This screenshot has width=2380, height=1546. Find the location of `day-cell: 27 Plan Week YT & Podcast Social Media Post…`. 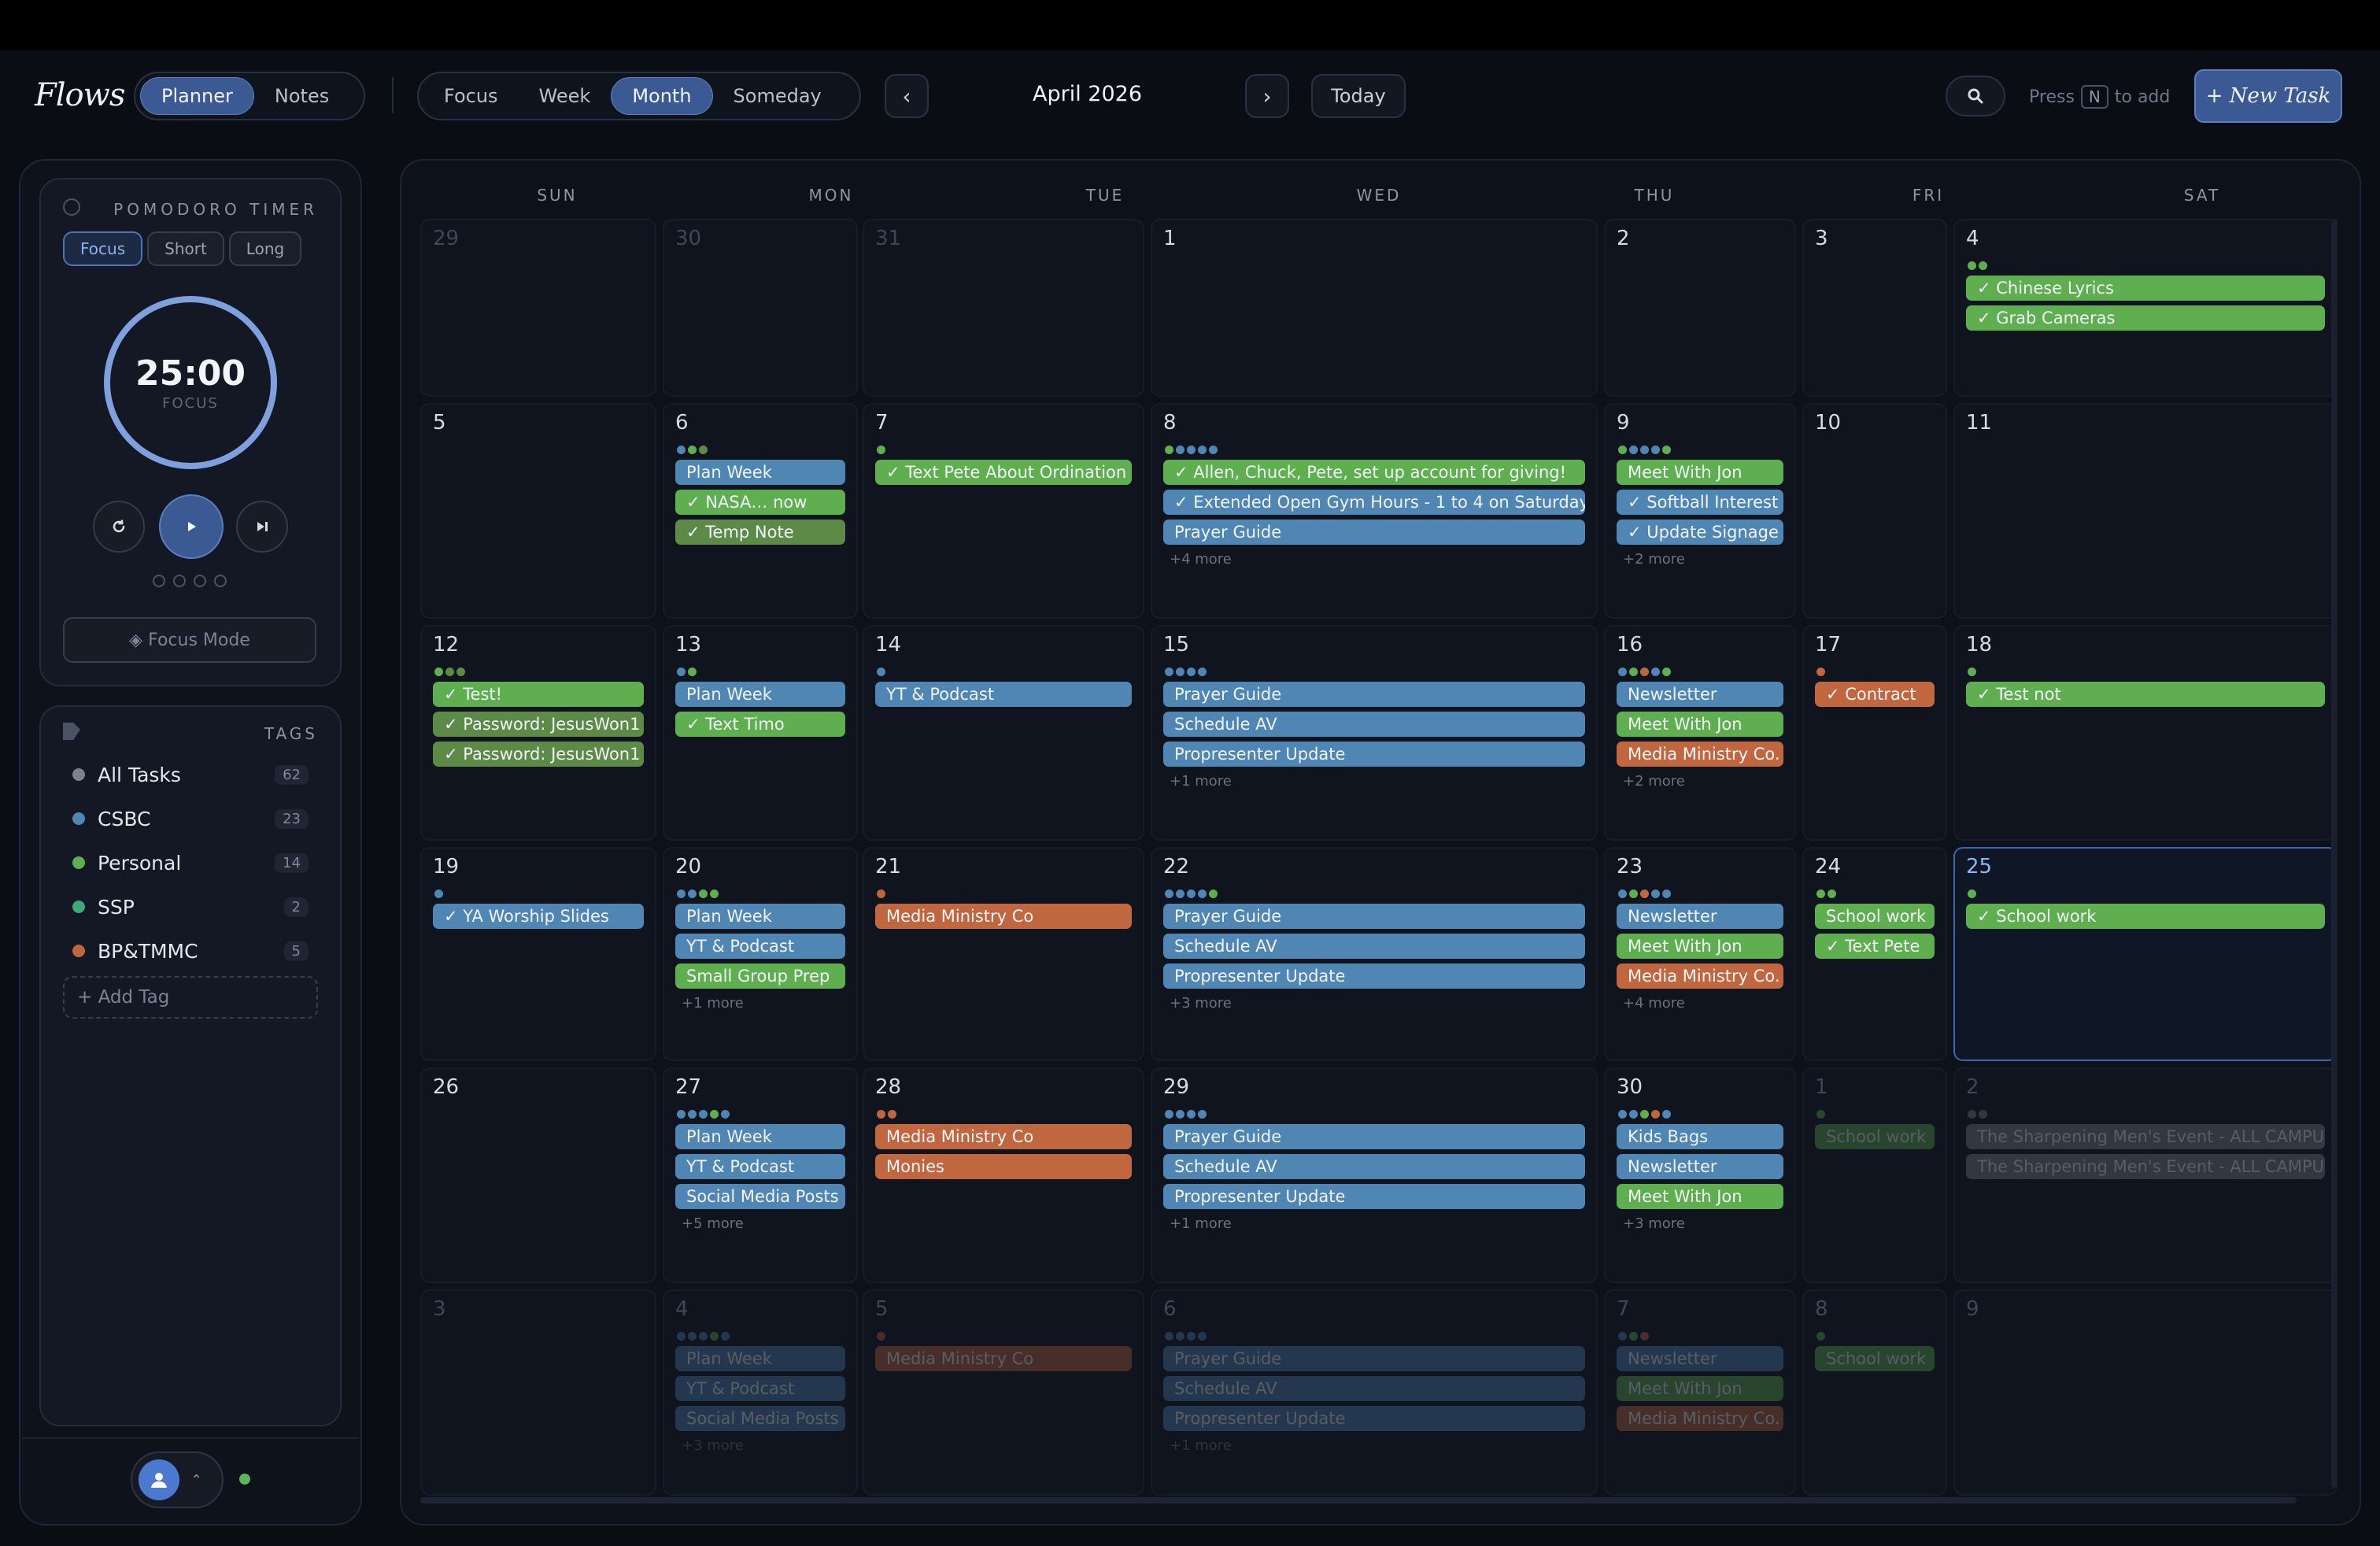

day-cell: 27 Plan Week YT & Podcast Social Media Post… is located at coordinates (760, 1175).